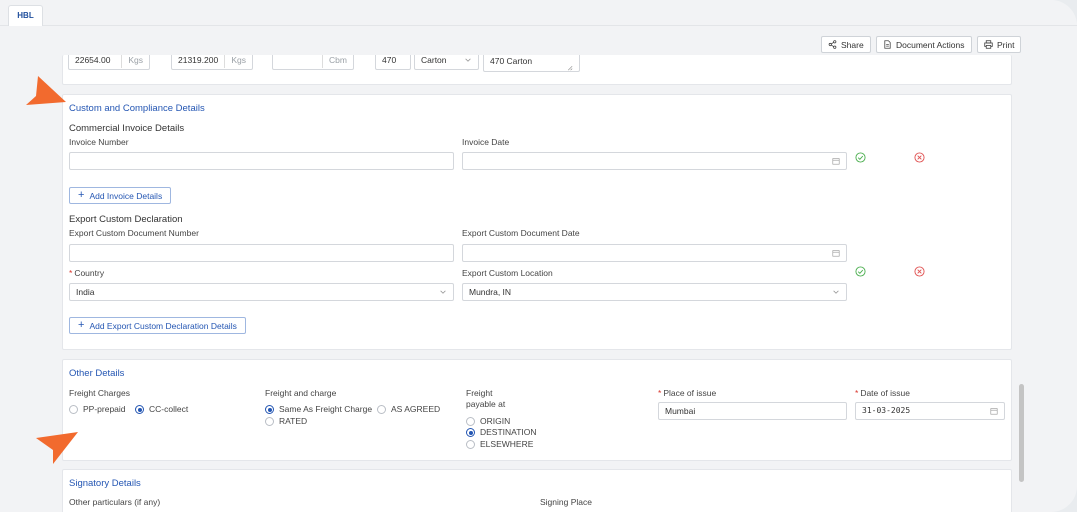  Describe the element at coordinates (930, 411) in the screenshot. I see `date-of-issue-input: 31-03-2025` at that location.